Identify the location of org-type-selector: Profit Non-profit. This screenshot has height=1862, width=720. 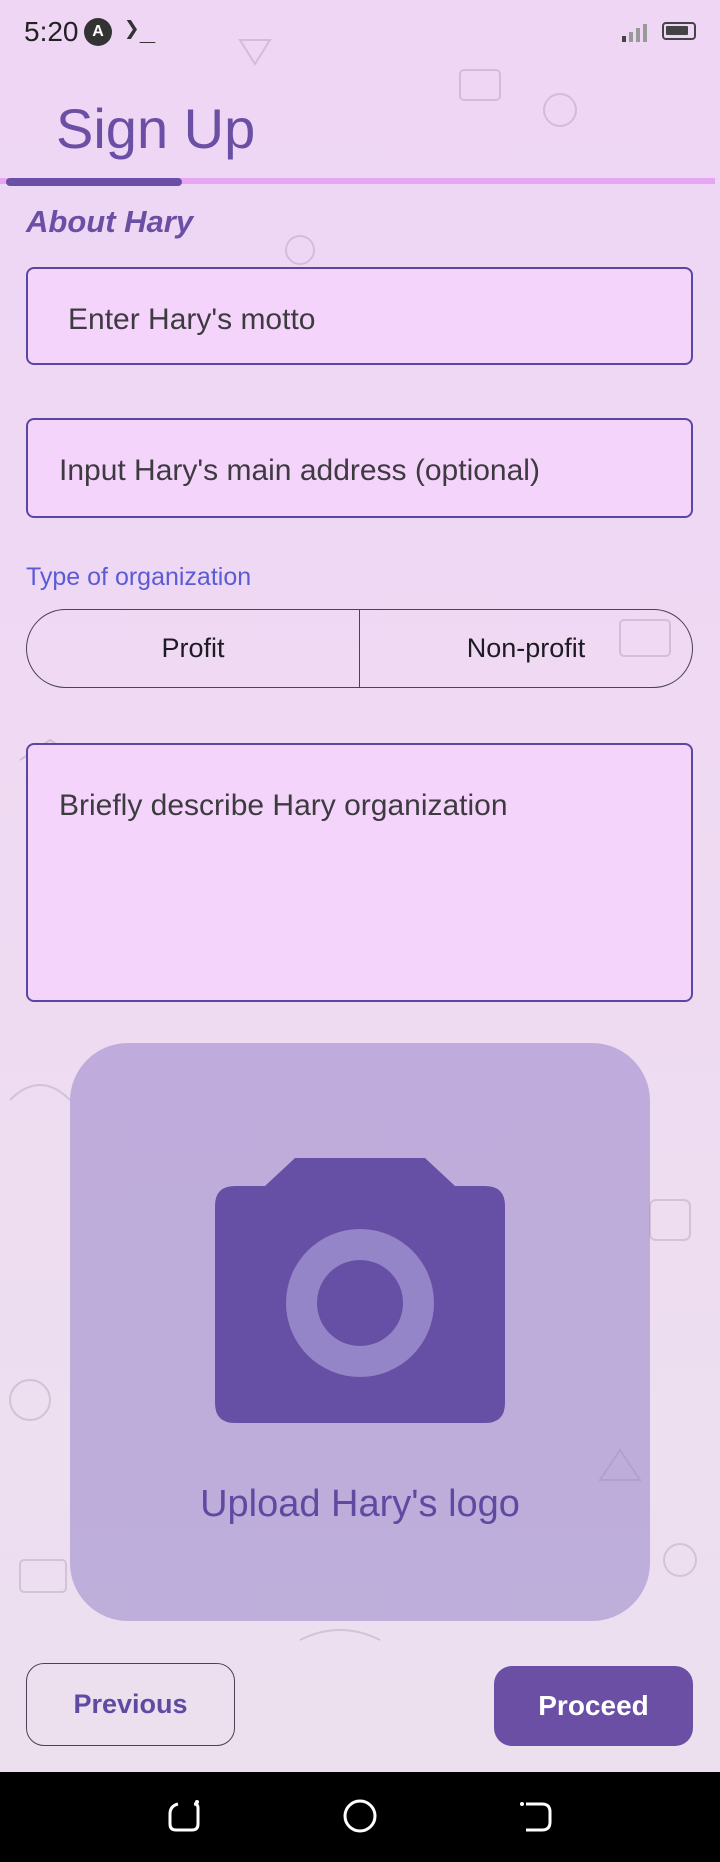
(359, 648).